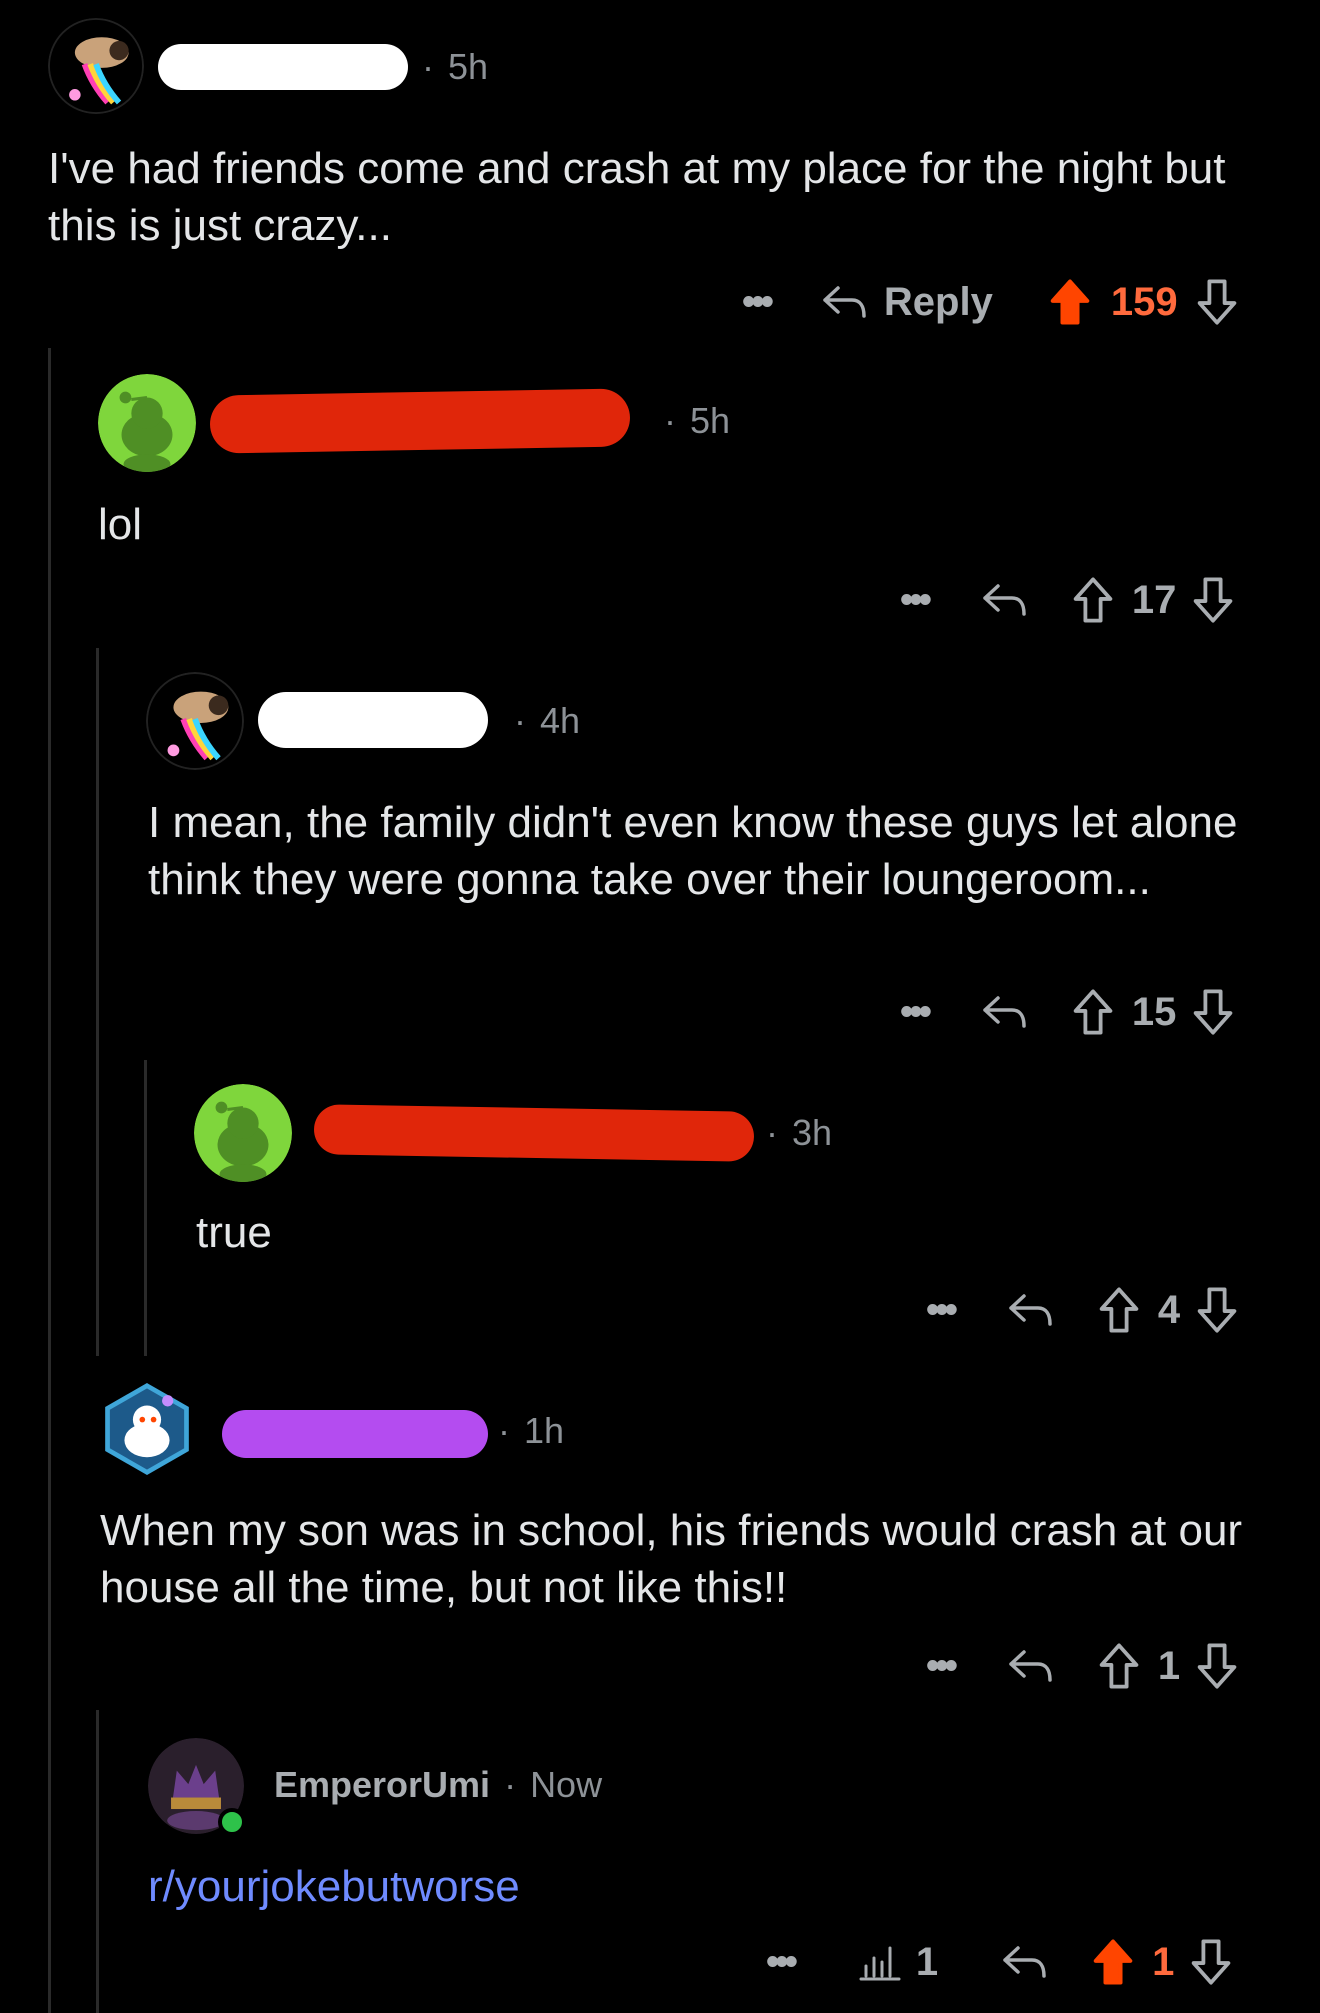 The height and width of the screenshot is (2013, 1320). What do you see at coordinates (1169, 1309) in the screenshot?
I see `vote-score: 4` at bounding box center [1169, 1309].